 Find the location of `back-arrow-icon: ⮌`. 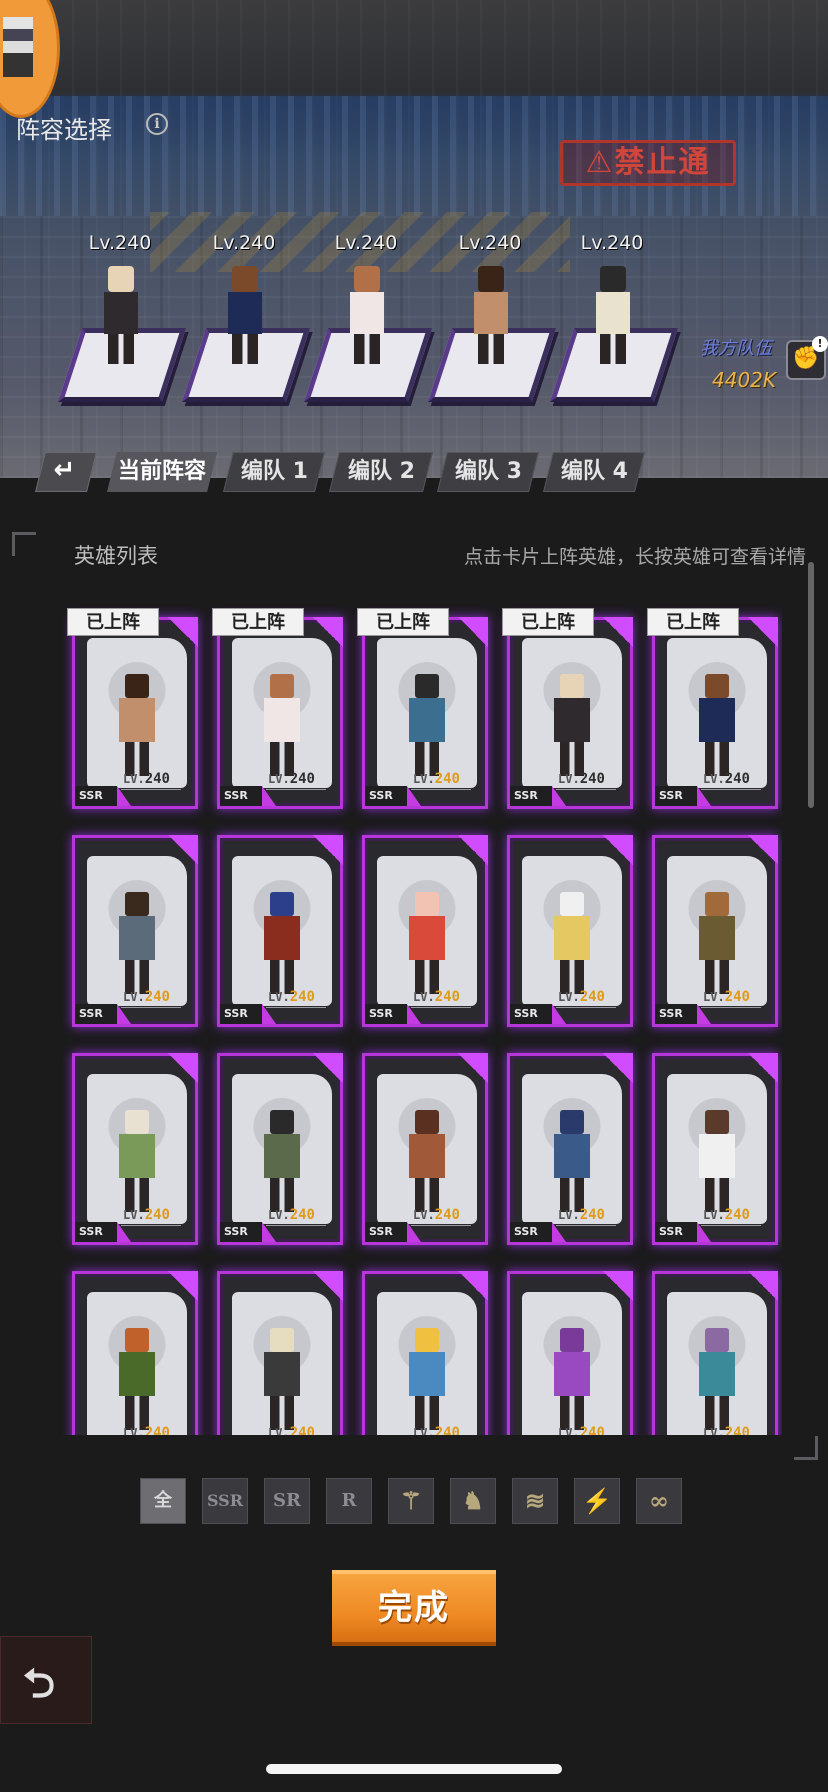

back-arrow-icon: ⮌ is located at coordinates (39, 1684).